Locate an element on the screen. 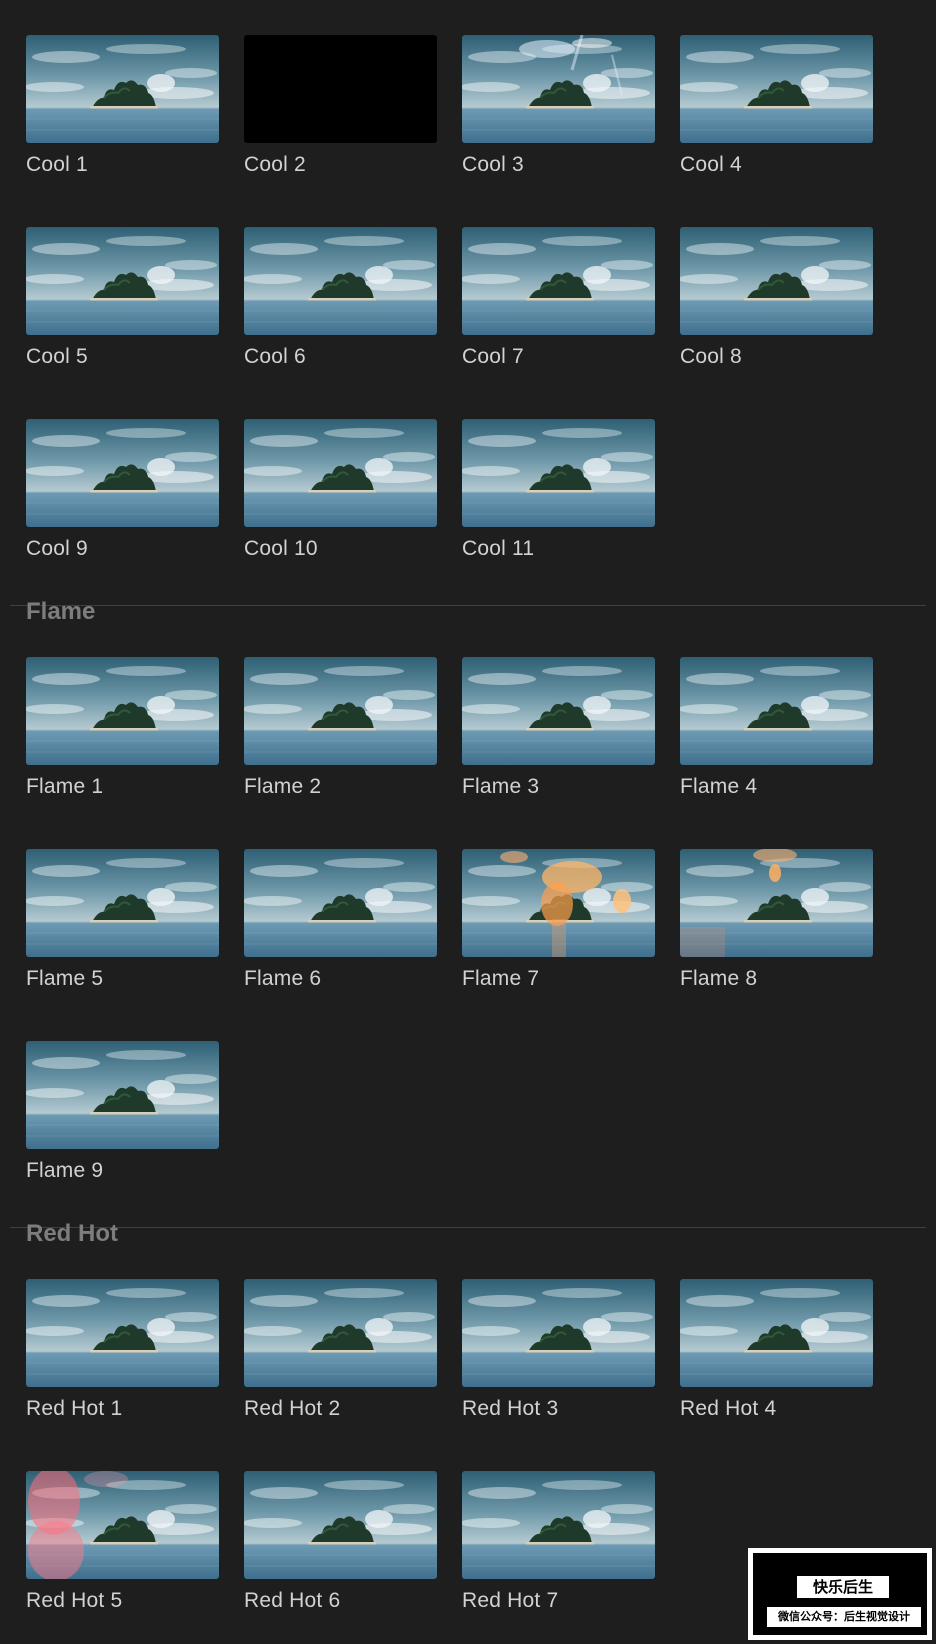 This screenshot has height=1644, width=936. effect-label: Cool 3 is located at coordinates (493, 164).